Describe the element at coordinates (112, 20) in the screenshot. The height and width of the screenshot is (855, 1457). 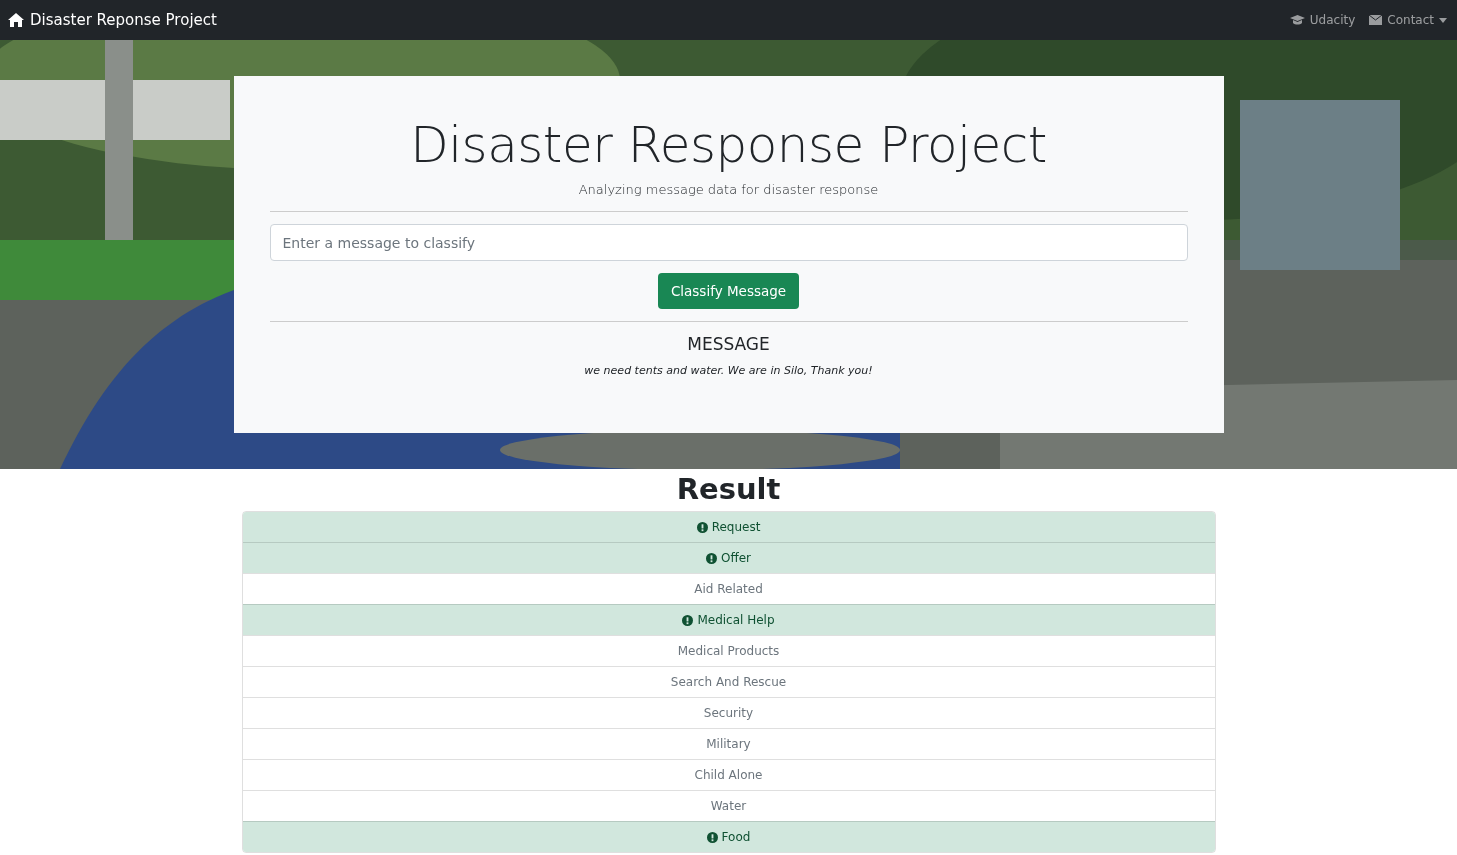
I see `navbar-brand: Disaster Reponse Project` at that location.